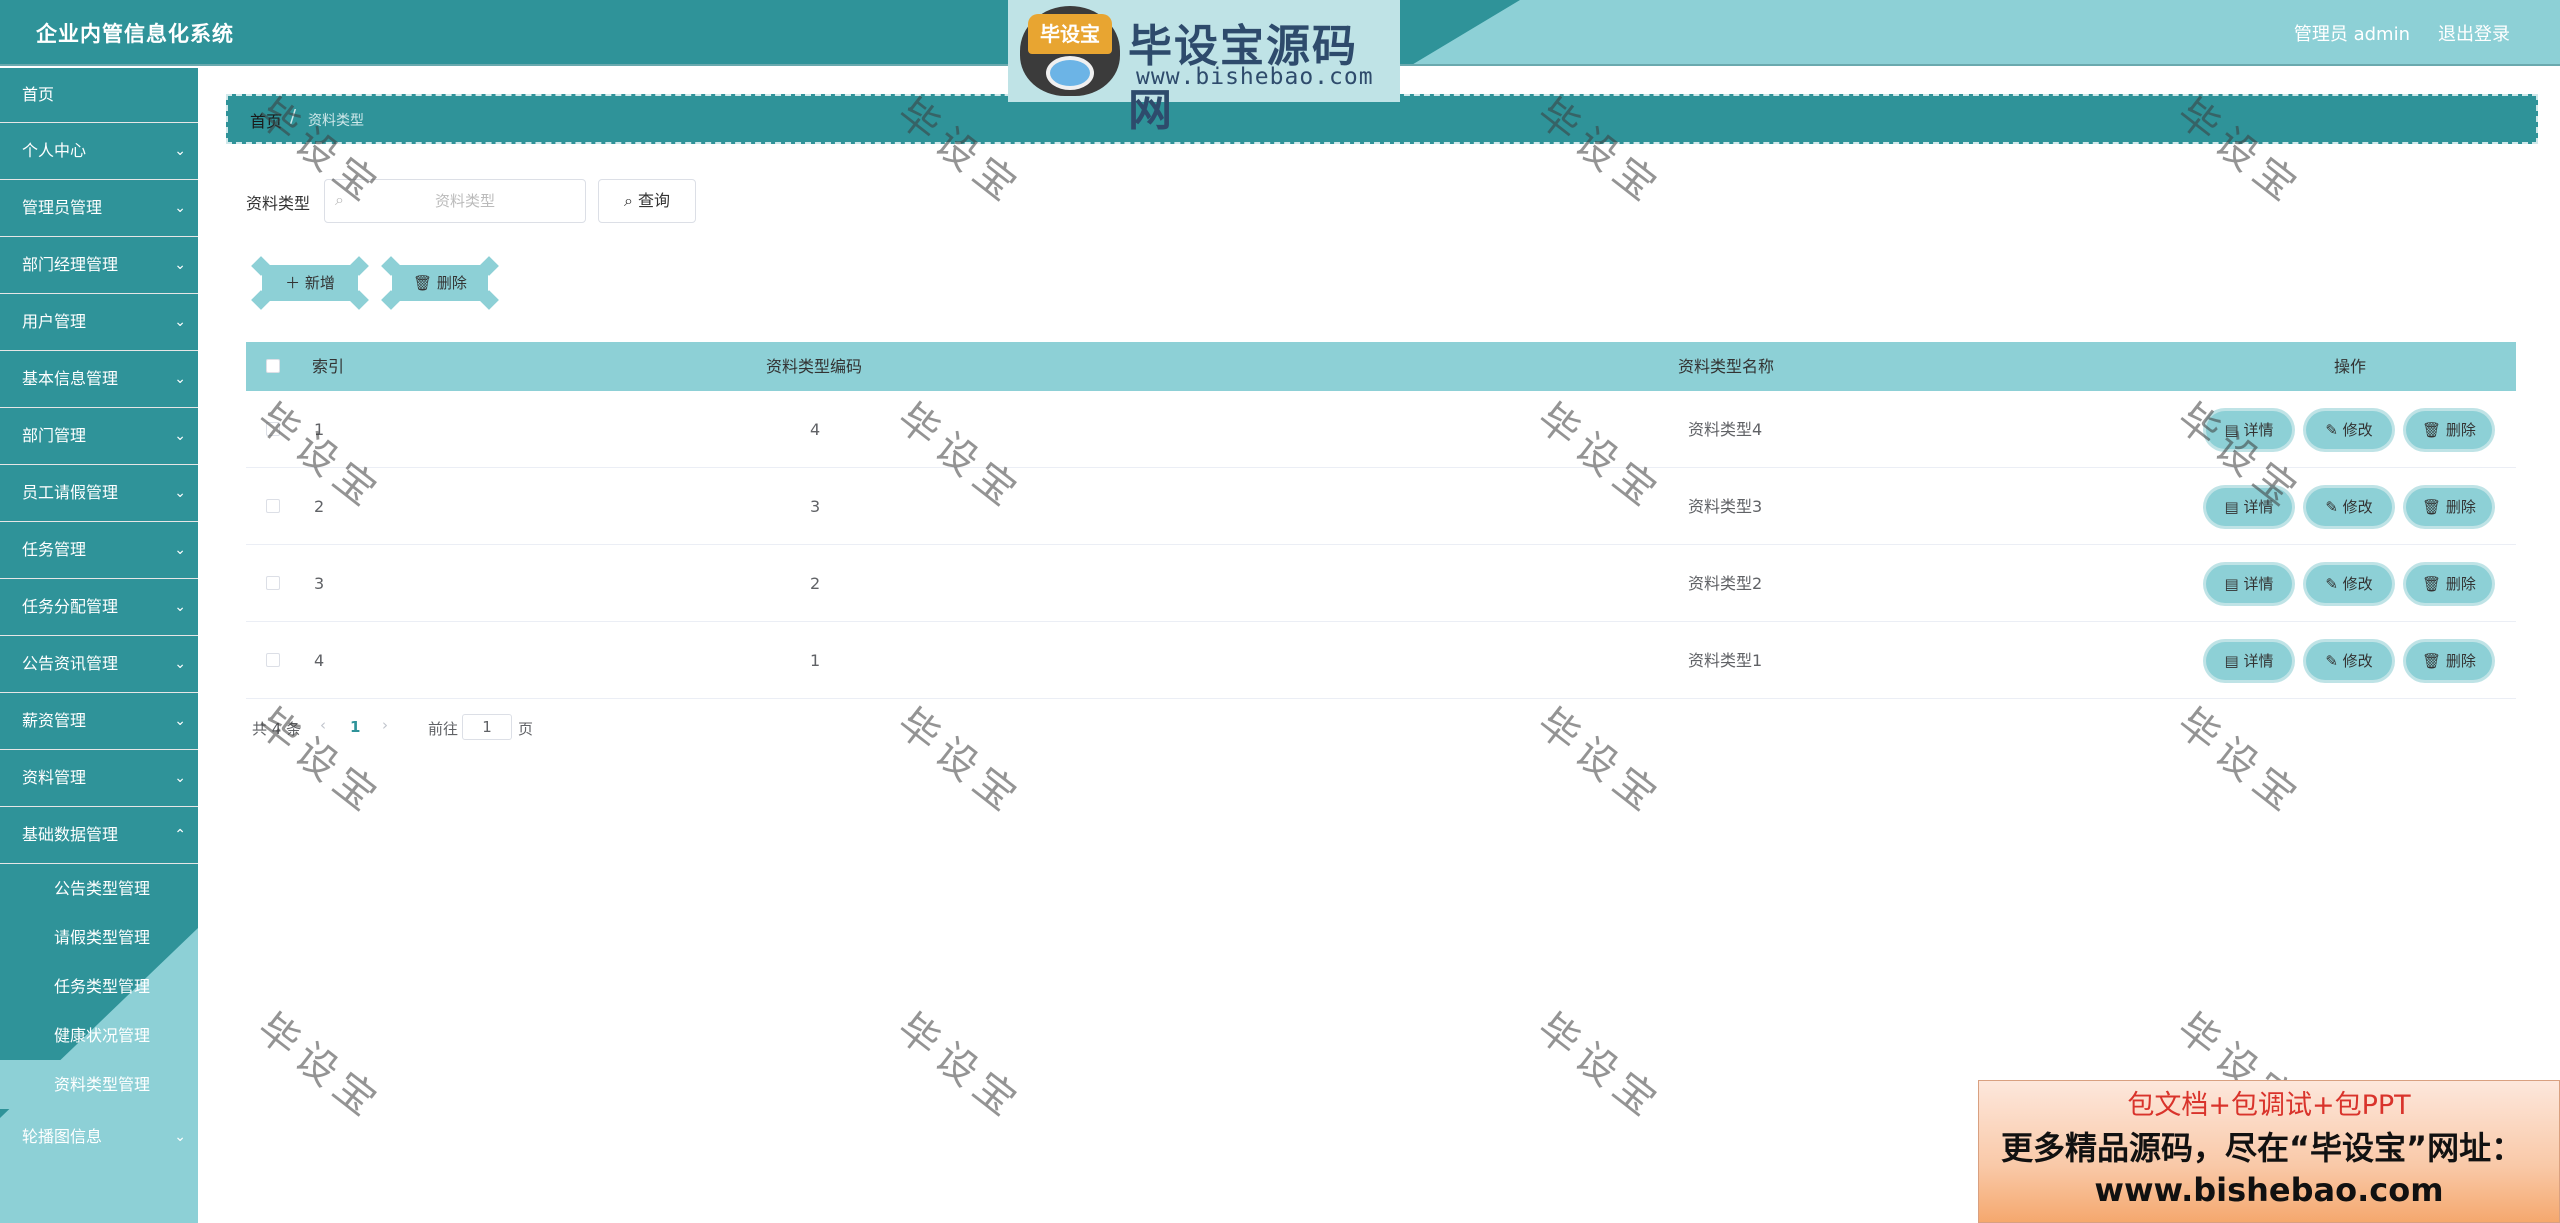 This screenshot has height=1223, width=2560. Describe the element at coordinates (815, 429) in the screenshot. I see `cell-code: 4` at that location.